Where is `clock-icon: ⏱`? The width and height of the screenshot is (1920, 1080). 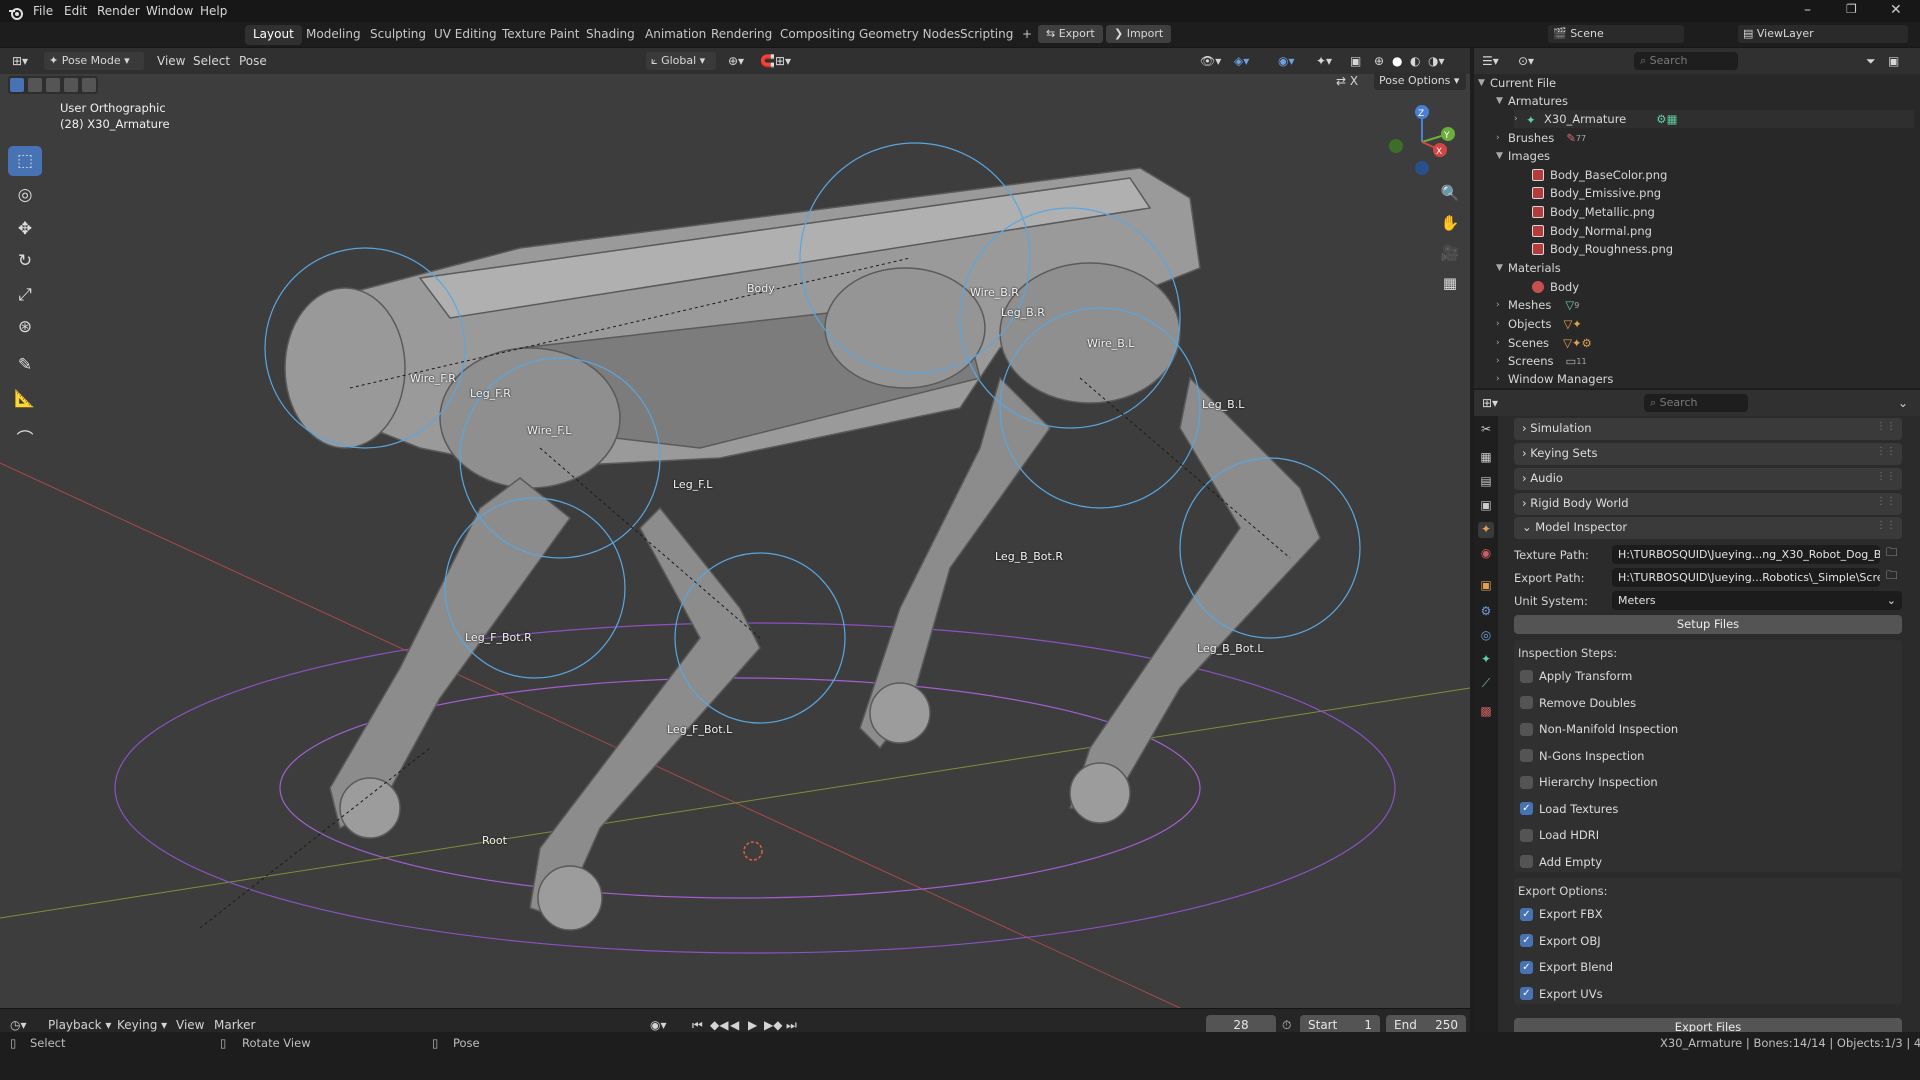
clock-icon: ⏱ is located at coordinates (1286, 1025).